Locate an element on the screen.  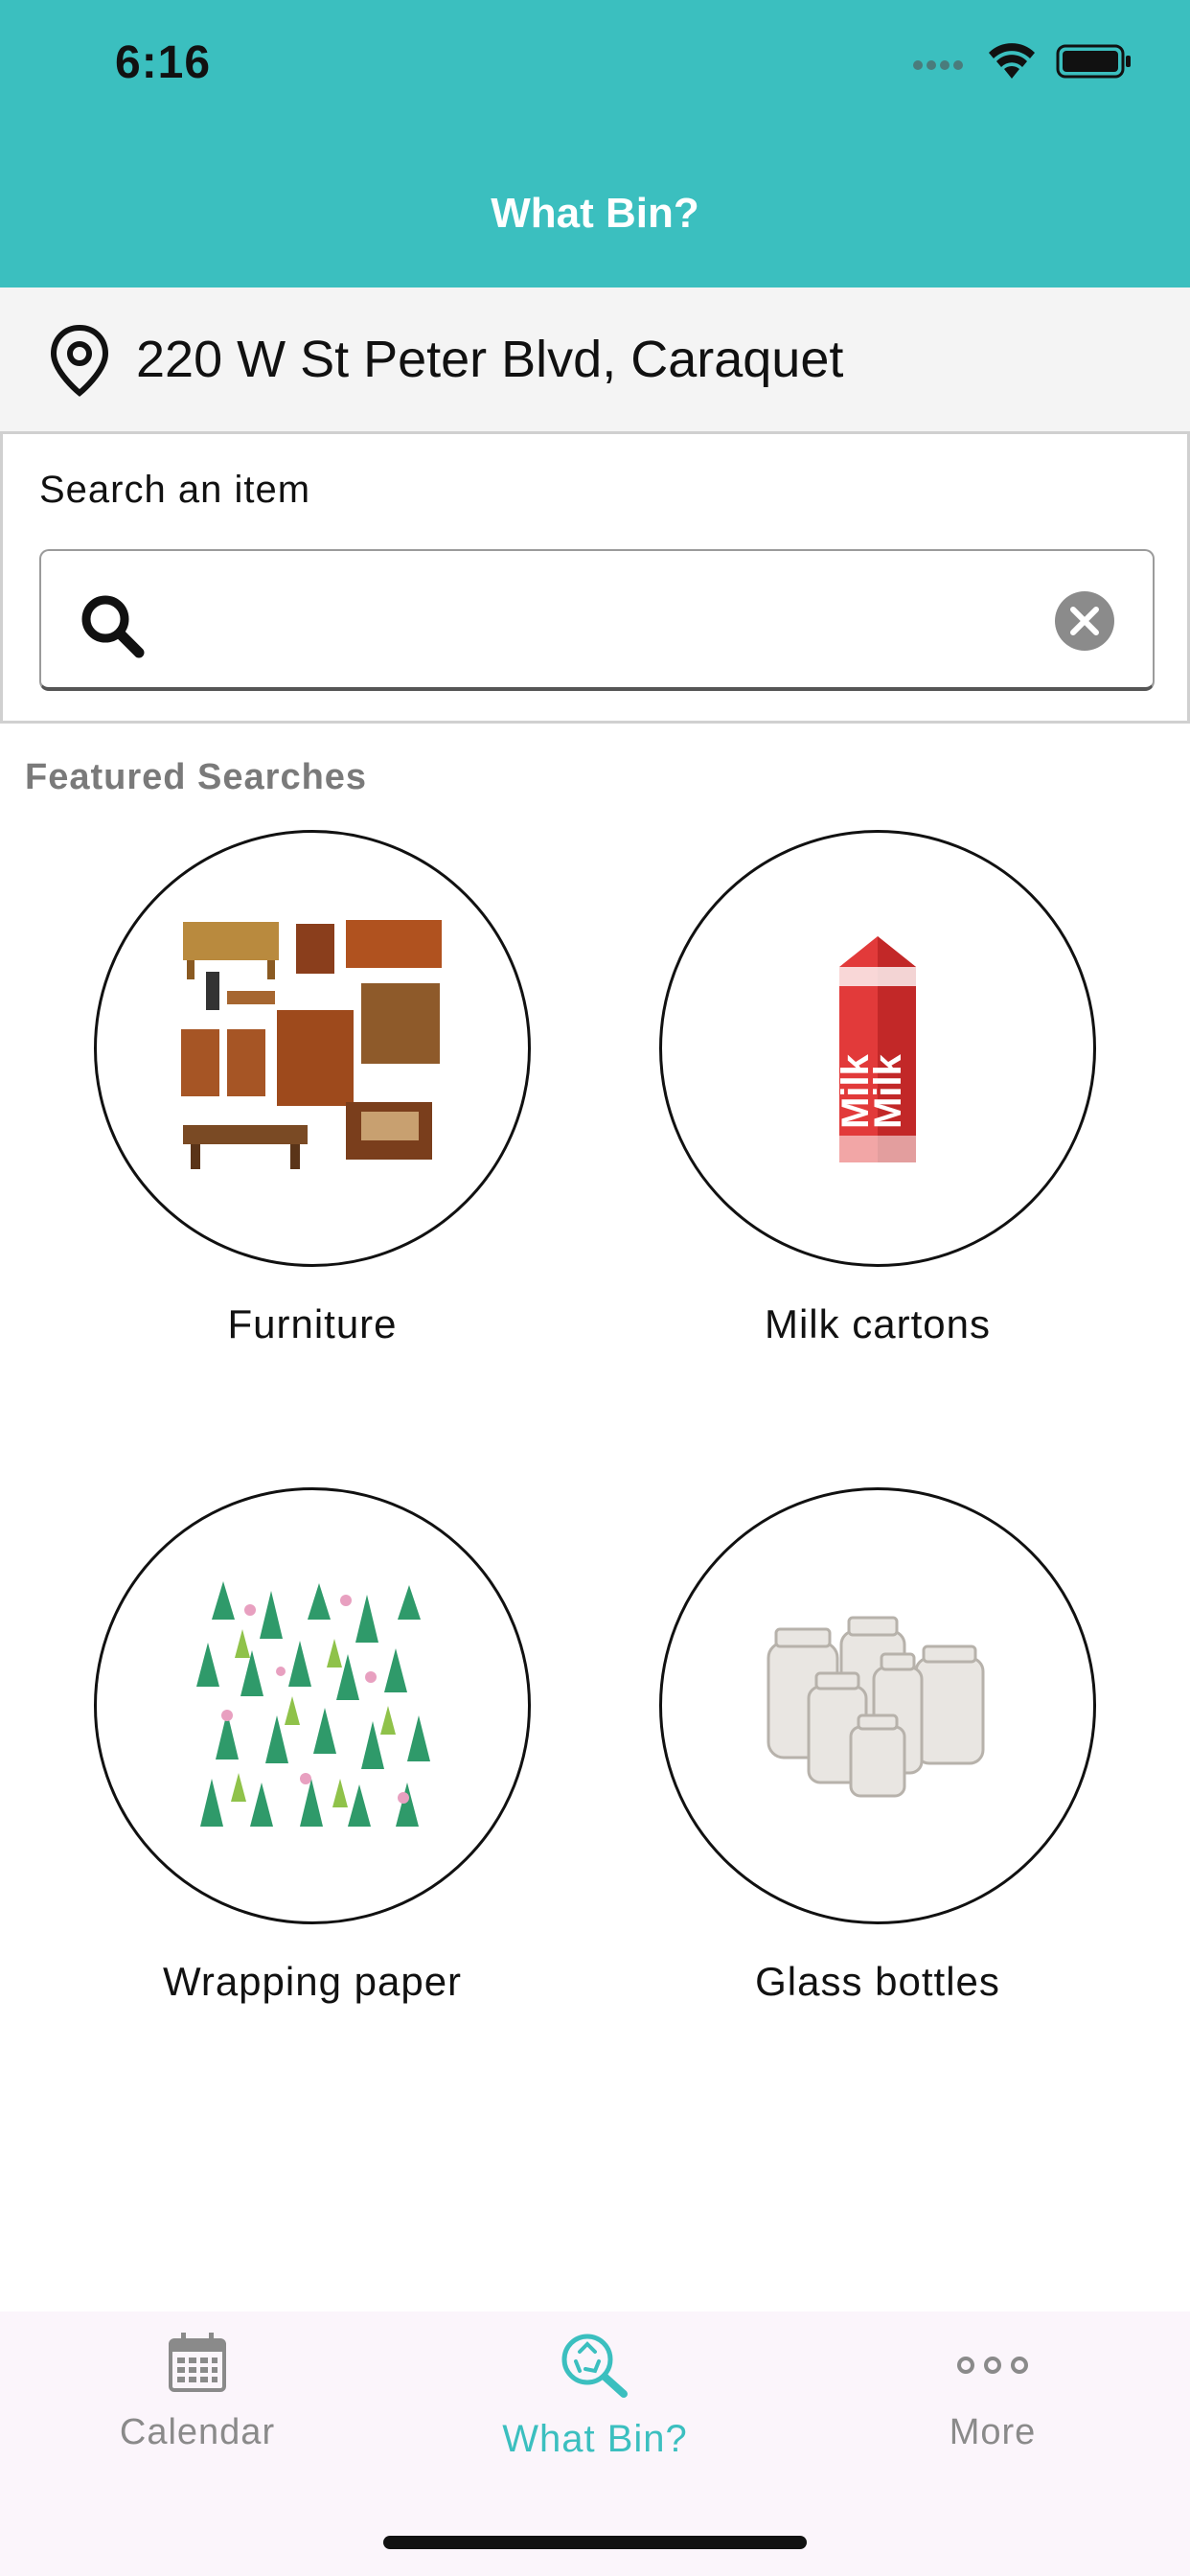
tab-what-bin: What Bin? is located at coordinates (595, 2396).